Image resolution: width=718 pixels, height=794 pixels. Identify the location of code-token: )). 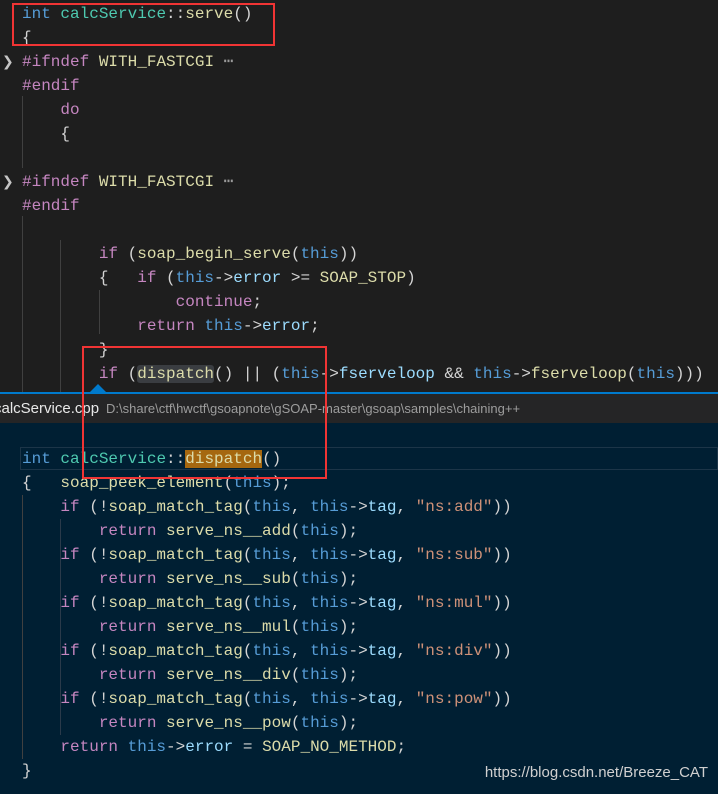
(502, 603).